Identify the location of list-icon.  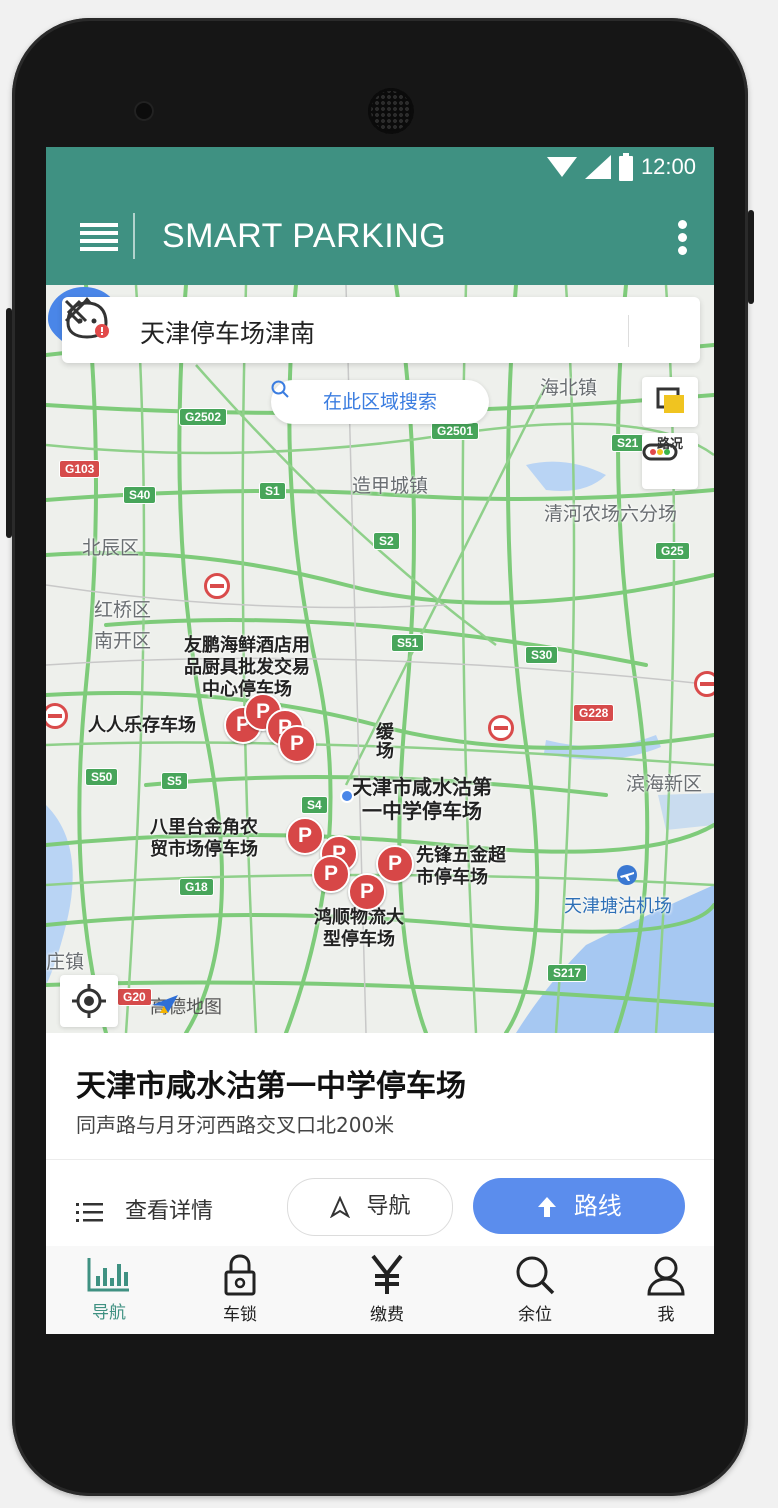
(89, 1212).